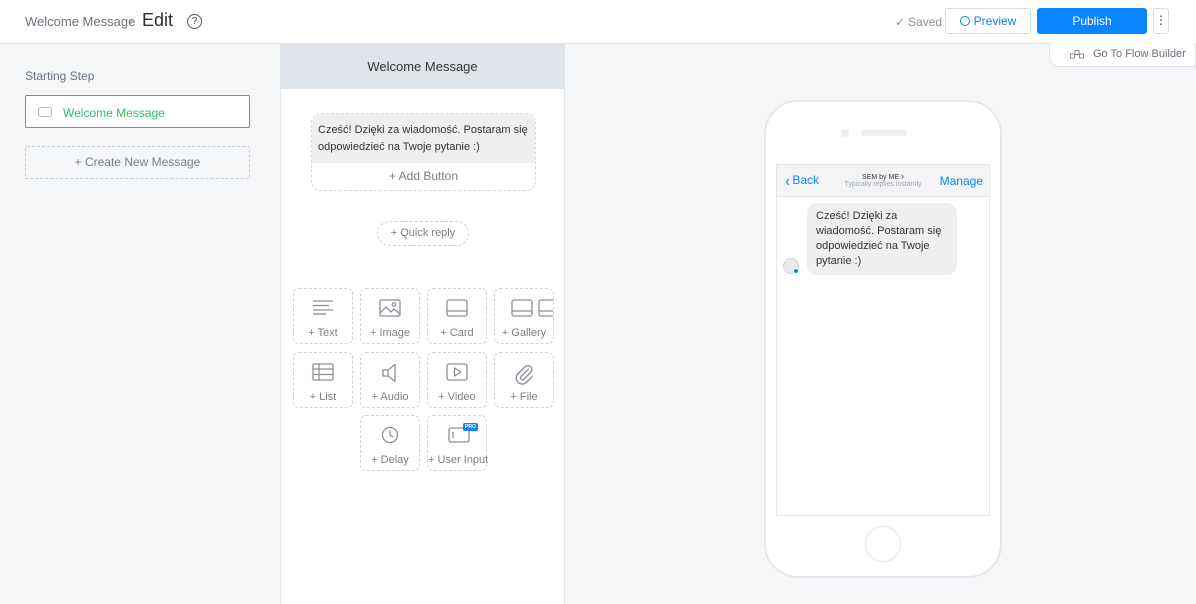 The height and width of the screenshot is (604, 1196). Describe the element at coordinates (137, 162) in the screenshot. I see `create-new-message-button: + Create New Message` at that location.